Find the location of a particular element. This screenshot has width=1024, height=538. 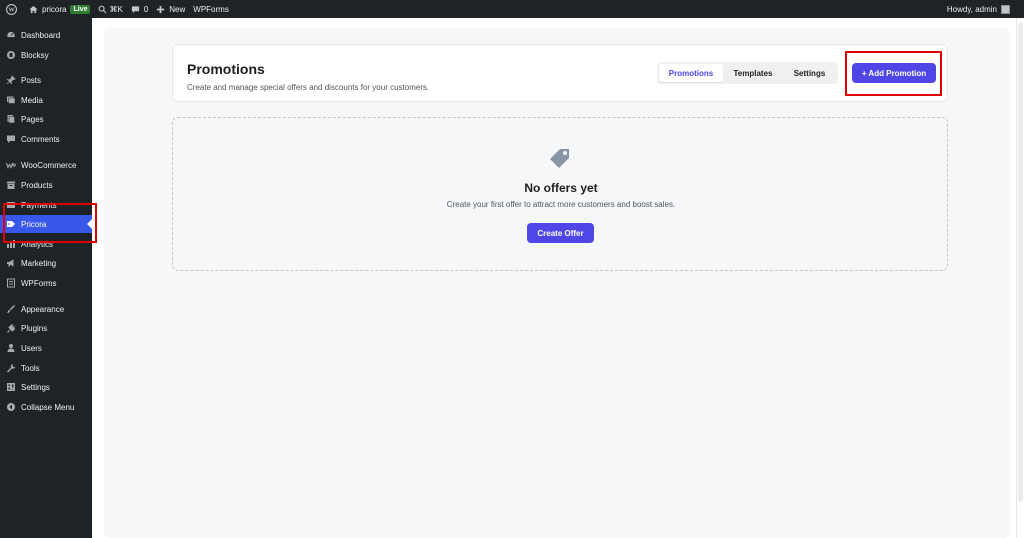

page-scrollbar is located at coordinates (1020, 278).